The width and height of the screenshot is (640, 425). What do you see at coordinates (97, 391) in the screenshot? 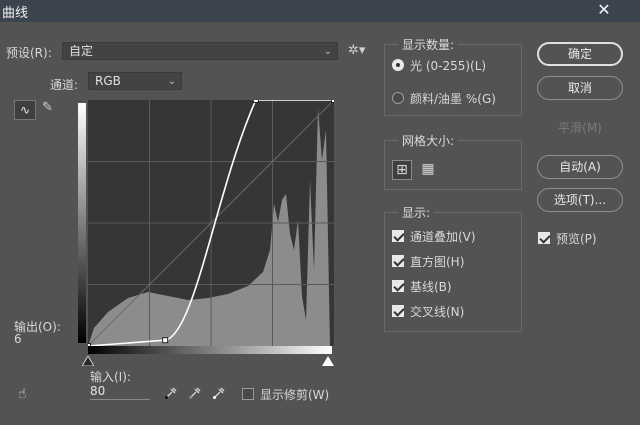
I see `input-value: 80` at bounding box center [97, 391].